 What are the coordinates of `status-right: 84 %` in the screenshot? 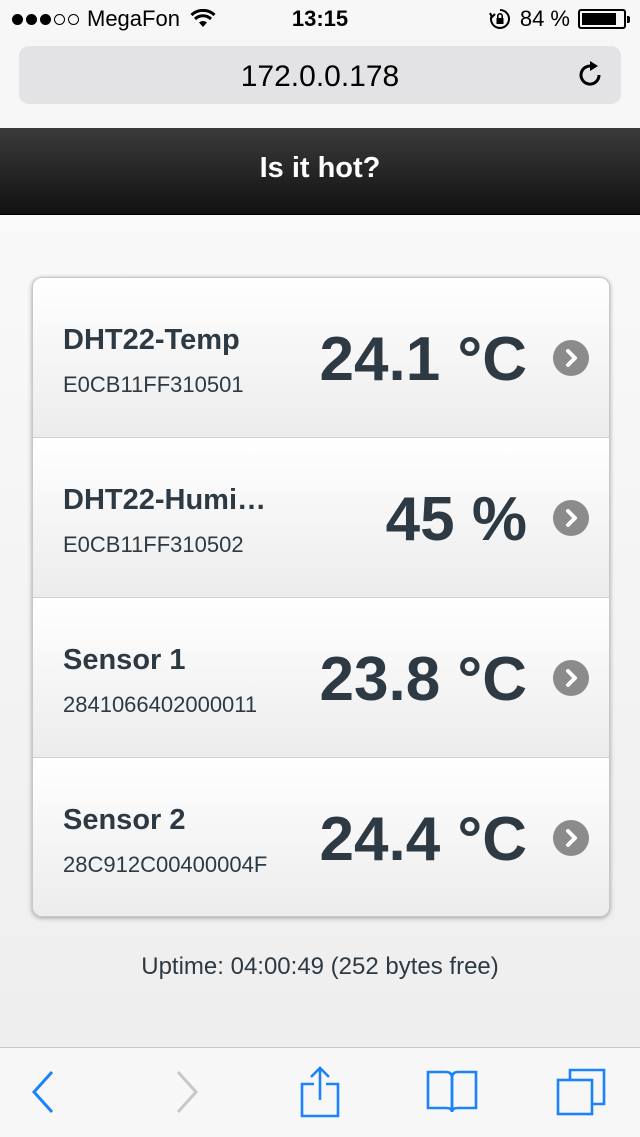 It's located at (559, 19).